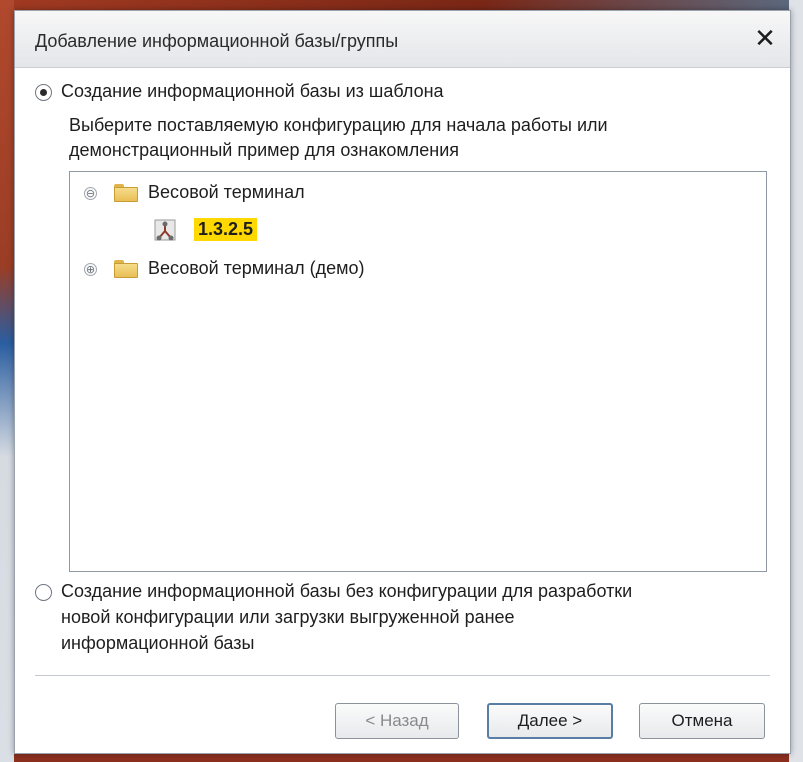  What do you see at coordinates (226, 229) in the screenshot?
I see `selected-config-version: 1.3.2.5` at bounding box center [226, 229].